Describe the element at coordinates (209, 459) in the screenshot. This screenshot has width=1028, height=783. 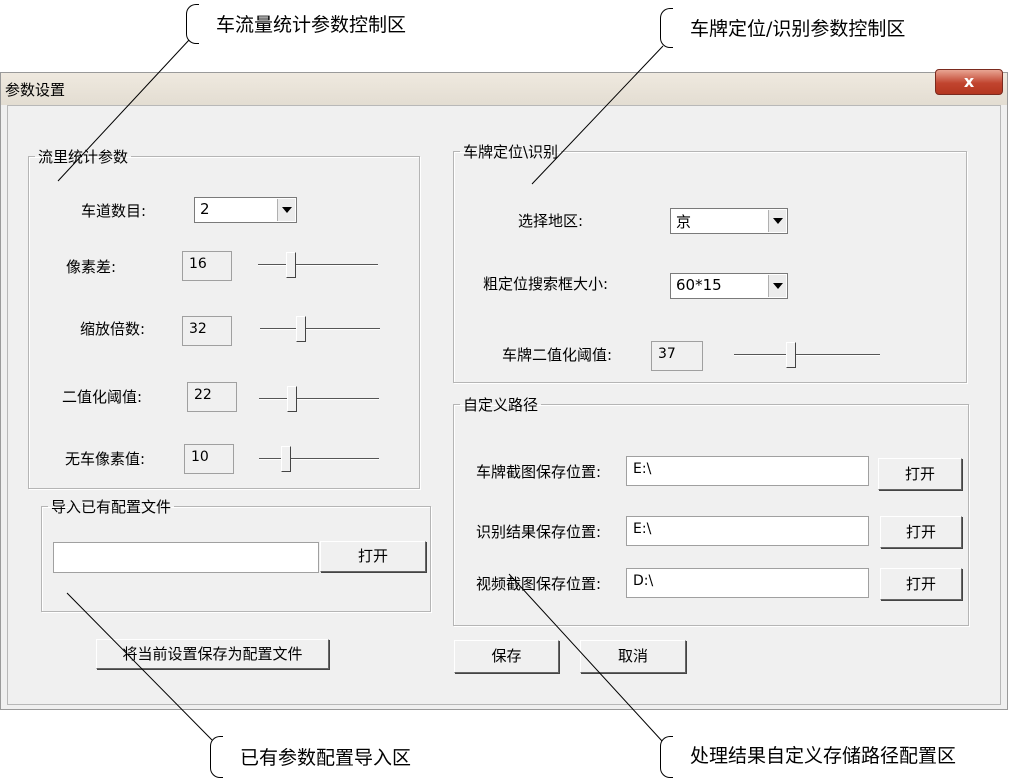
I see `empty-pixel-value: 10` at that location.